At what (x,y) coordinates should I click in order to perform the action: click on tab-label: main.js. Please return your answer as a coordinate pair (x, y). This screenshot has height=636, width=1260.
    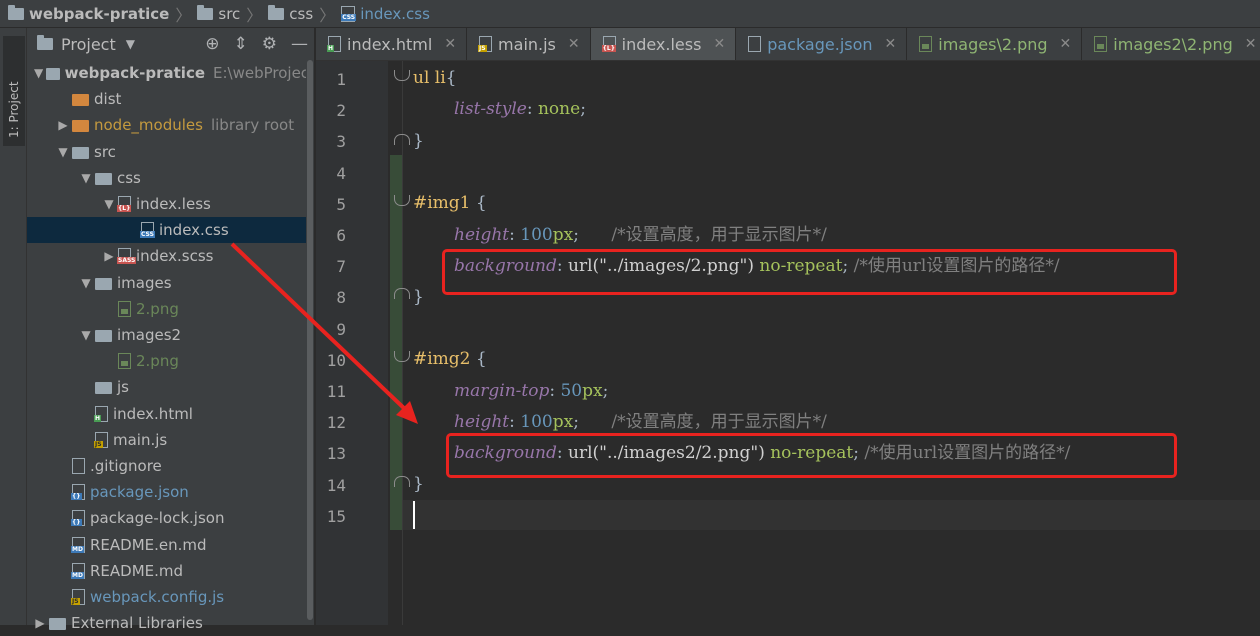
    Looking at the image, I should click on (527, 44).